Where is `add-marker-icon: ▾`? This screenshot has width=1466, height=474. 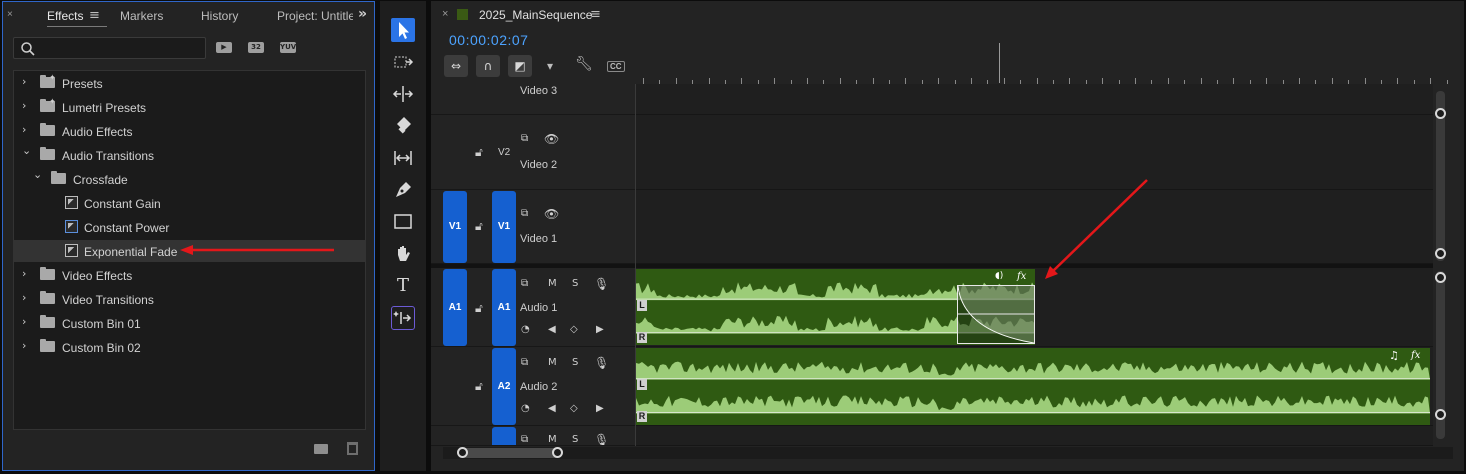
add-marker-icon: ▾ is located at coordinates (550, 66).